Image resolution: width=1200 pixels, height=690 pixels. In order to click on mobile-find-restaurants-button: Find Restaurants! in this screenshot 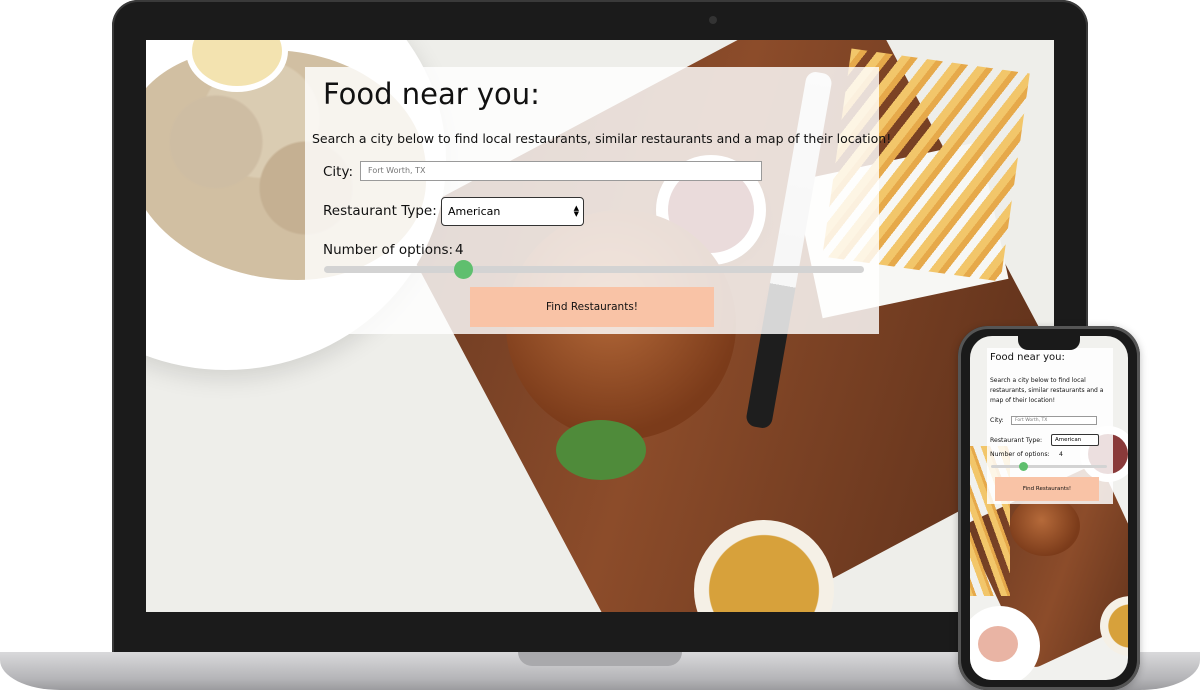, I will do `click(1047, 489)`.